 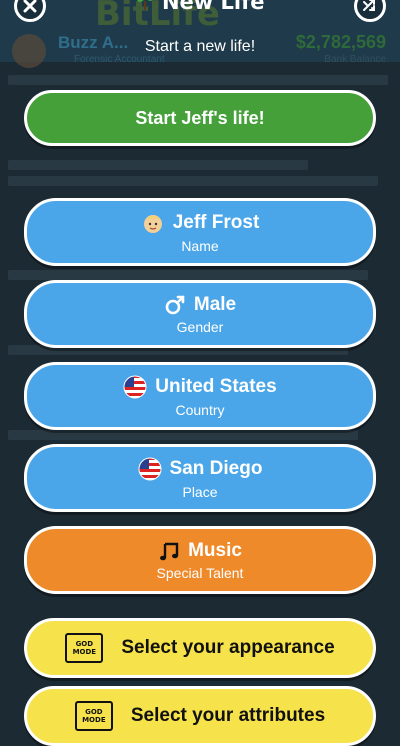 I want to click on special-talent-button: Music Special Talent, so click(x=200, y=560).